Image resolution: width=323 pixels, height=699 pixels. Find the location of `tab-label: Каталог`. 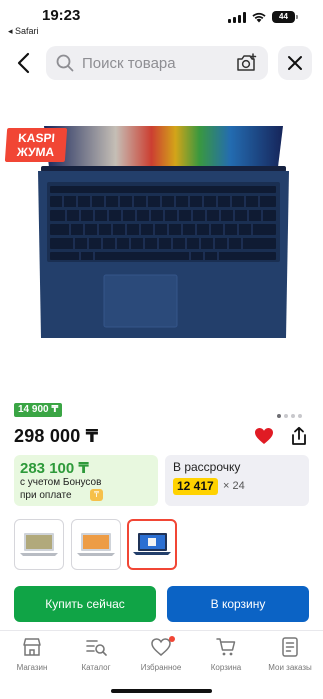

tab-label: Каталог is located at coordinates (96, 667).